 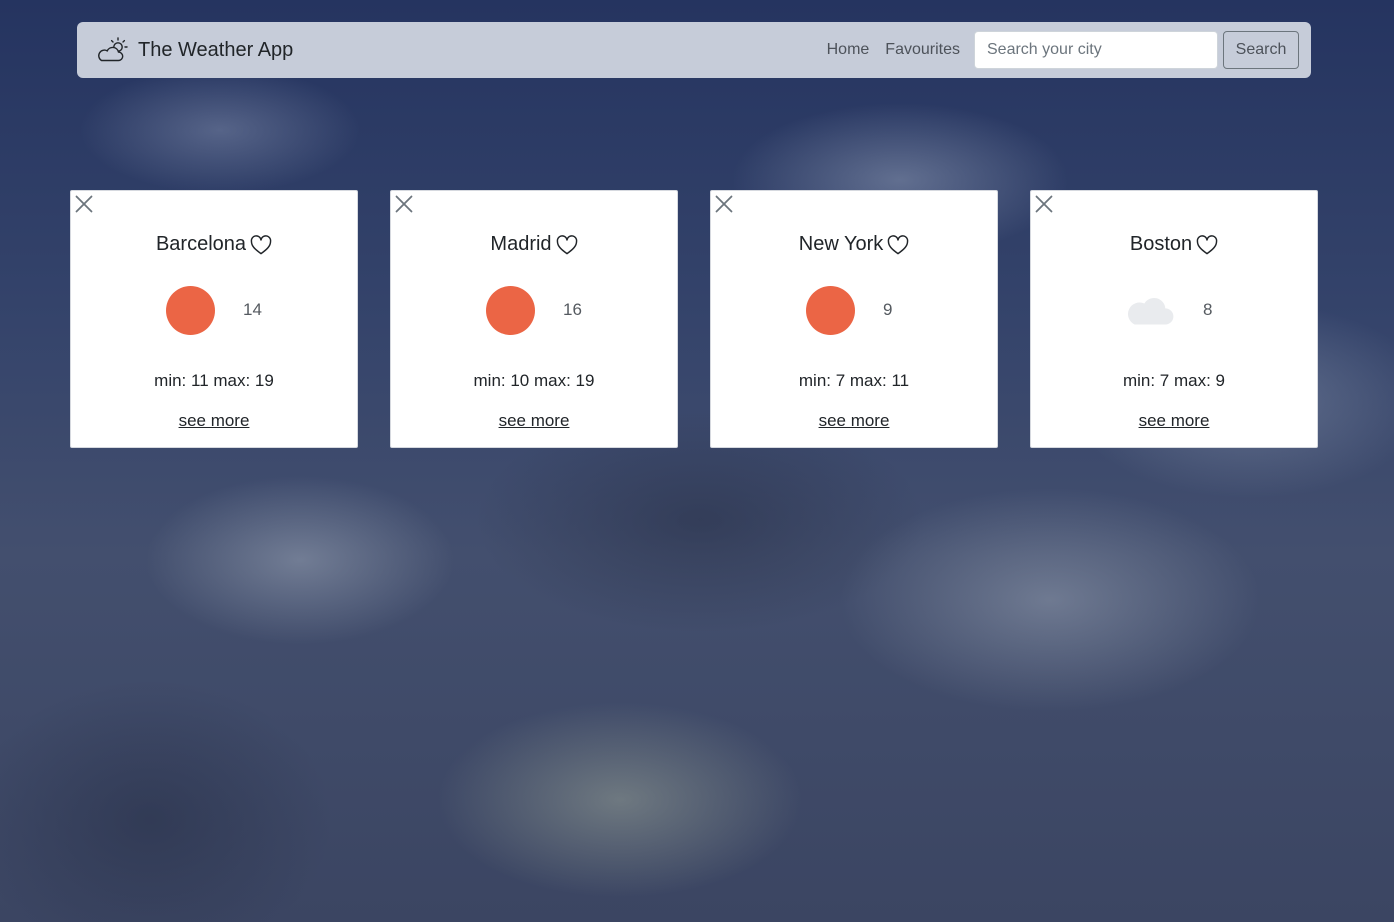 What do you see at coordinates (841, 244) in the screenshot?
I see `city-name: New York` at bounding box center [841, 244].